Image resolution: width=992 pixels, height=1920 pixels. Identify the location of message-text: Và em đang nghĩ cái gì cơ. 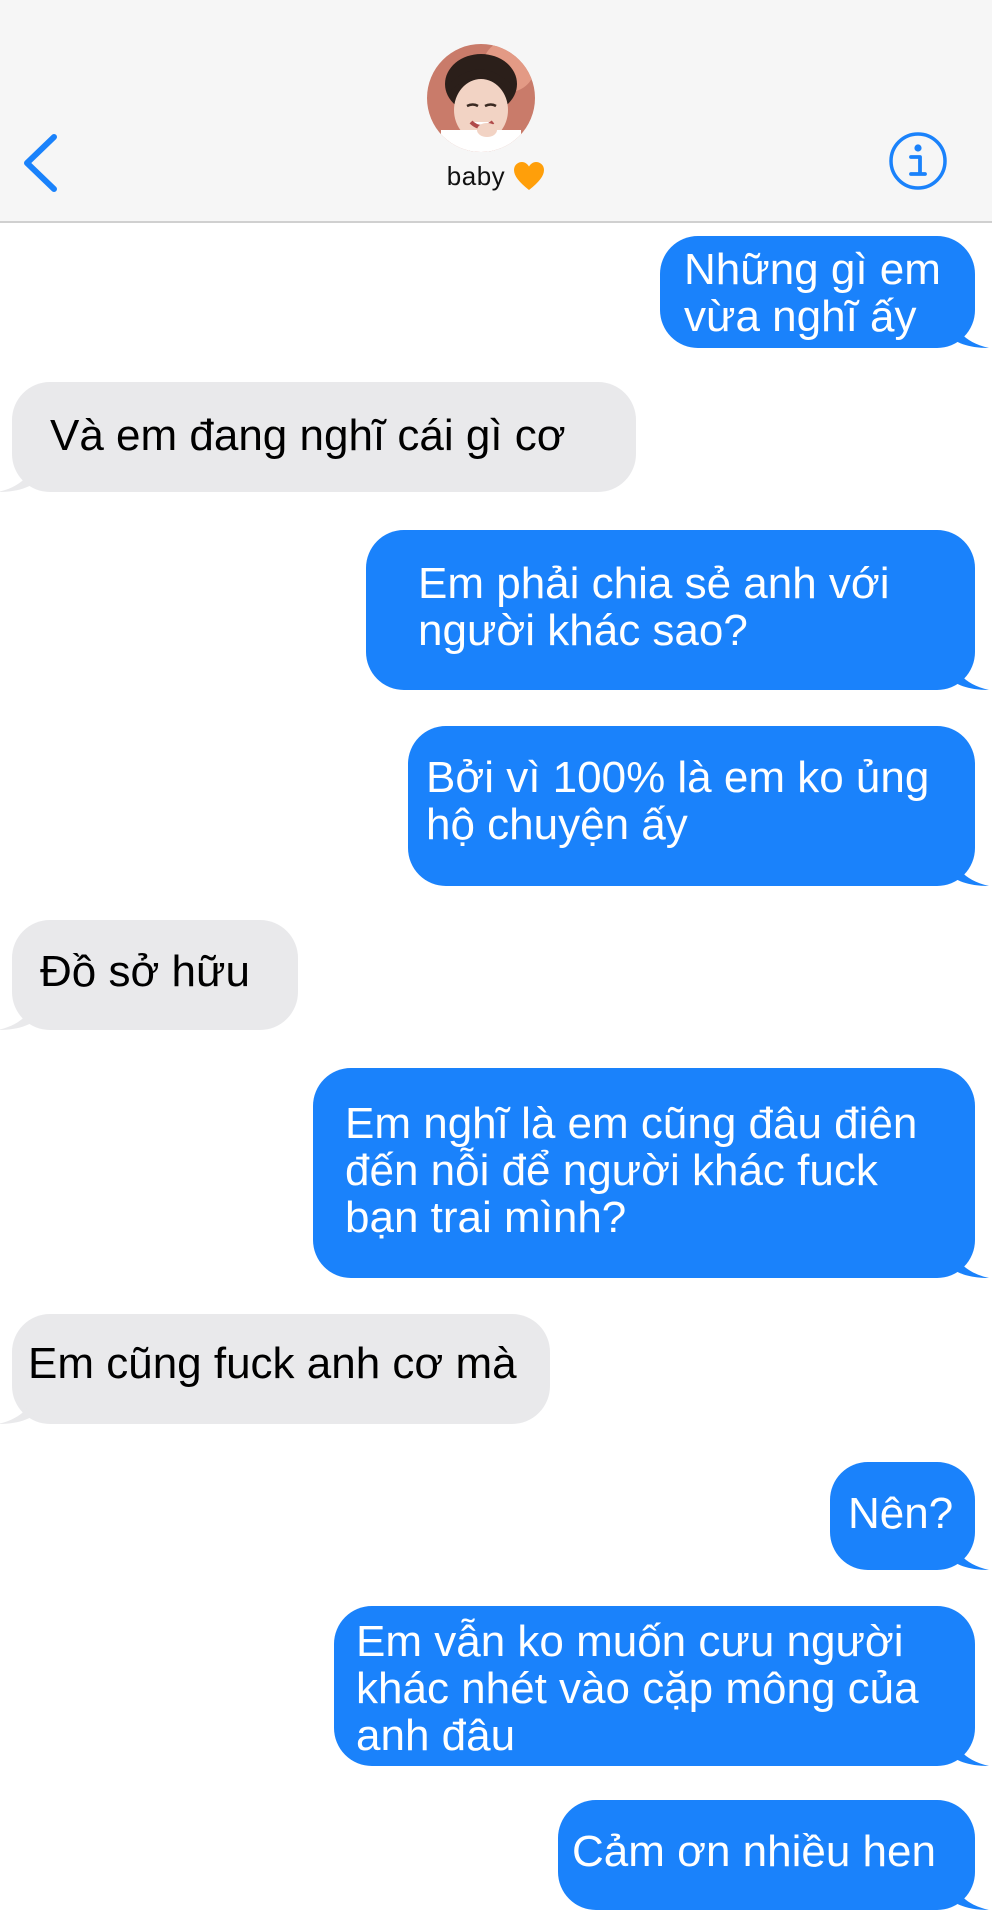
(308, 435).